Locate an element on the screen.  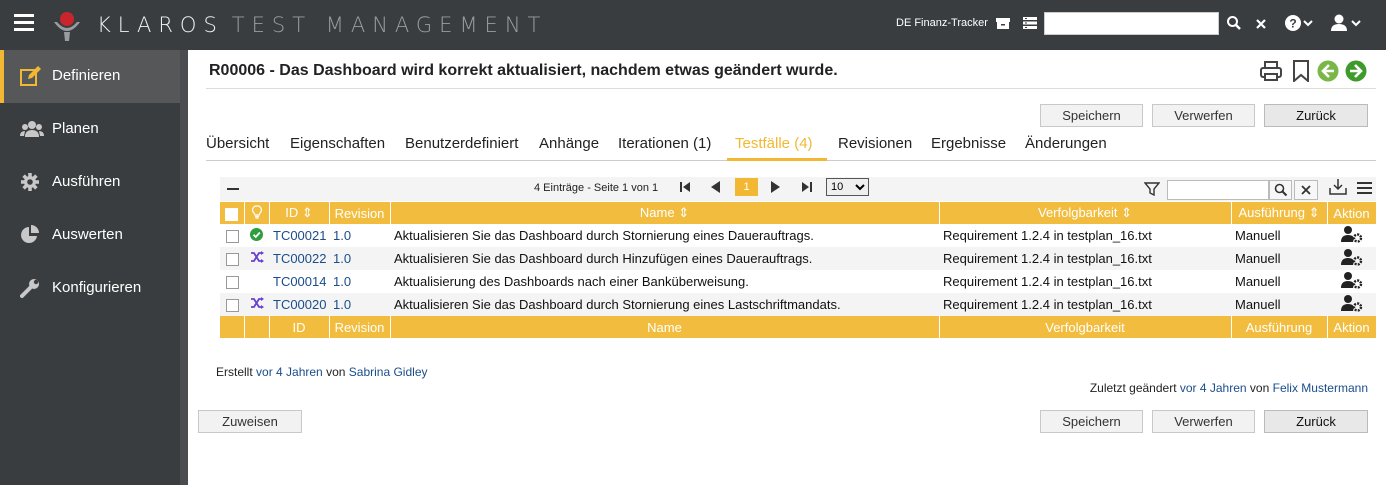
discard-button-top: Verwerfen is located at coordinates (1203, 115).